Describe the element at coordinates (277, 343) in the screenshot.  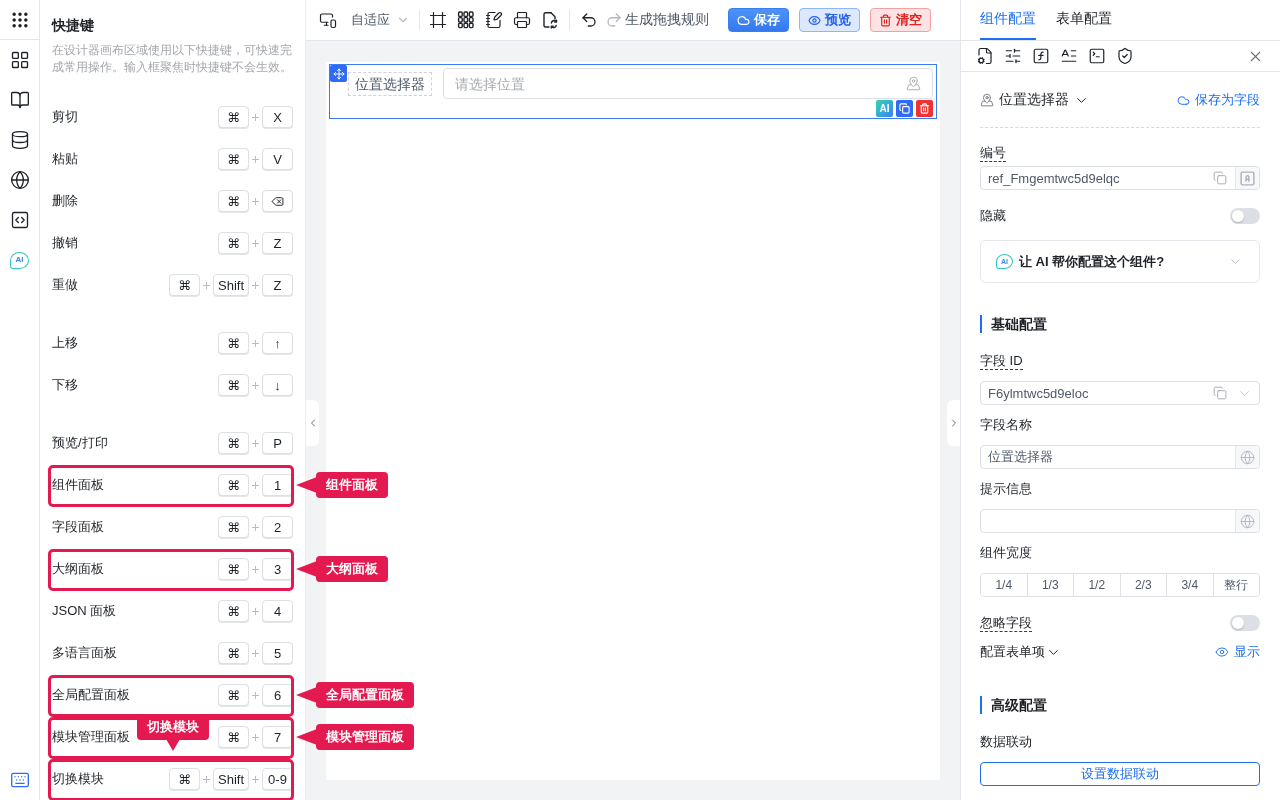
I see `key-cap: ↑` at that location.